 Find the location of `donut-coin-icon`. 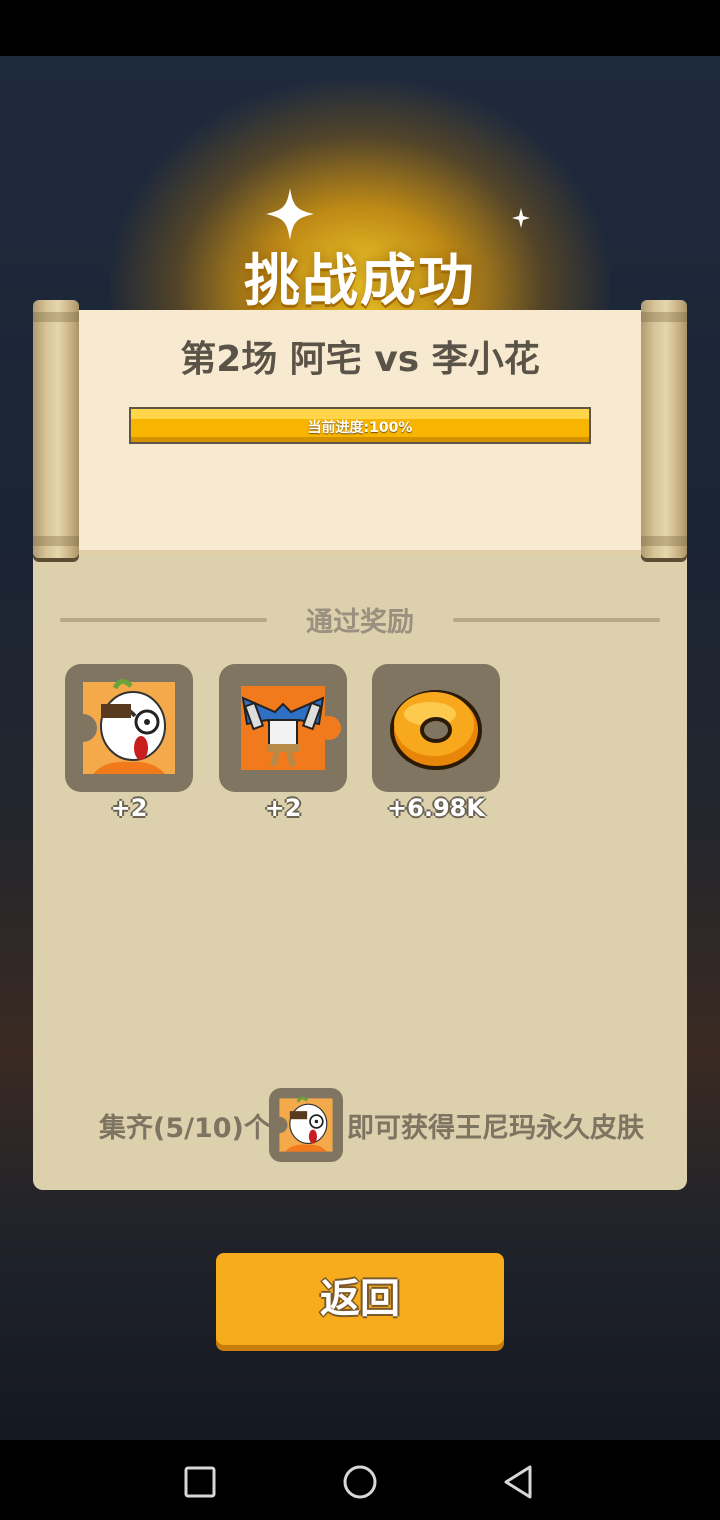

donut-coin-icon is located at coordinates (436, 730).